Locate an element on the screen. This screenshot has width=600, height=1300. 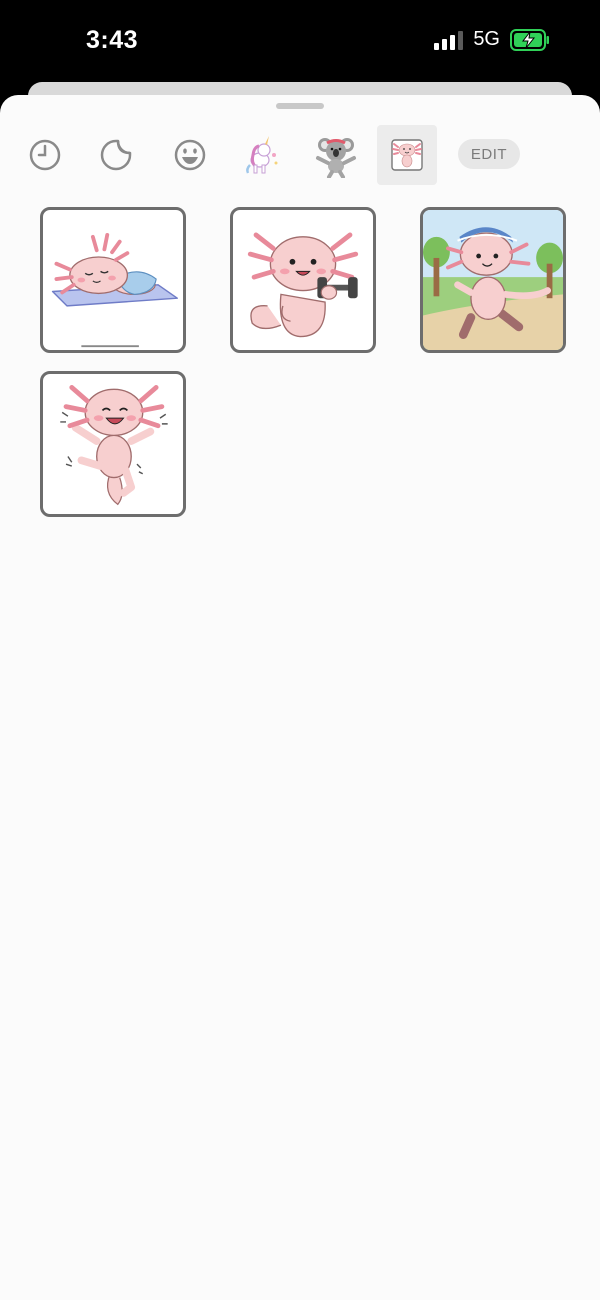
sticker-axolotl-dumbbell is located at coordinates (303, 280).